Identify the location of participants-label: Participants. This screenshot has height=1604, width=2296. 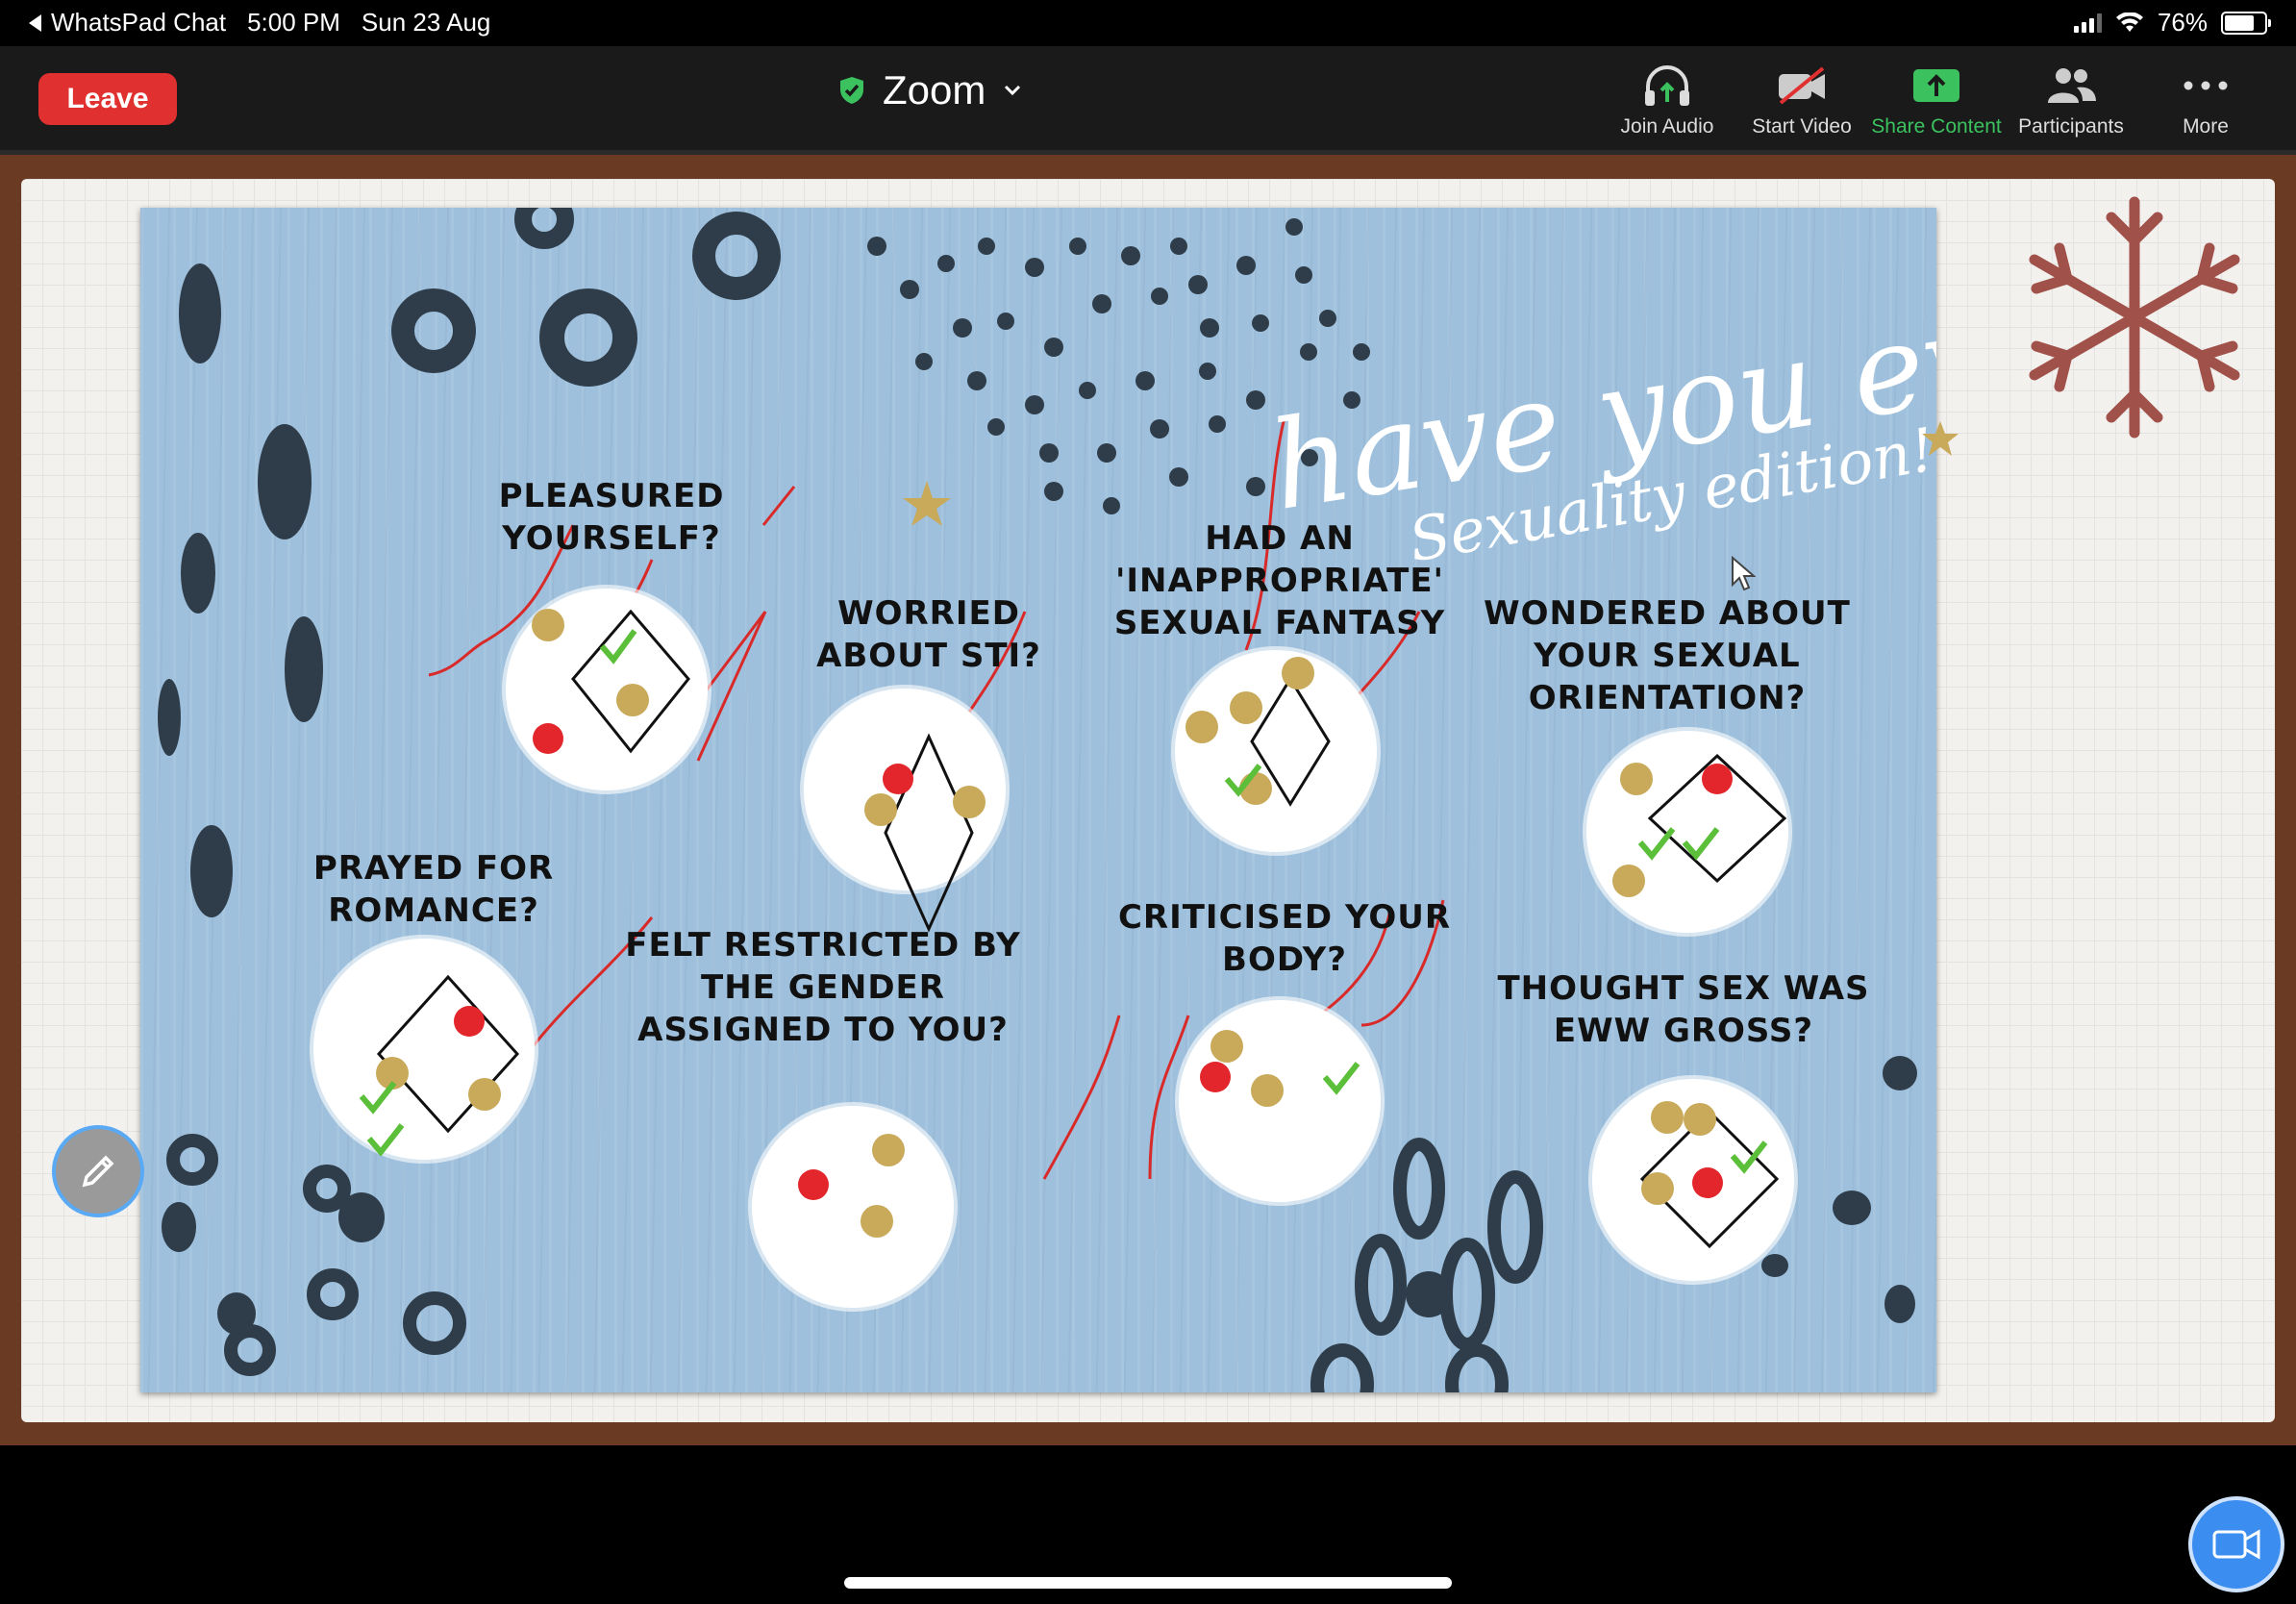
(2071, 126).